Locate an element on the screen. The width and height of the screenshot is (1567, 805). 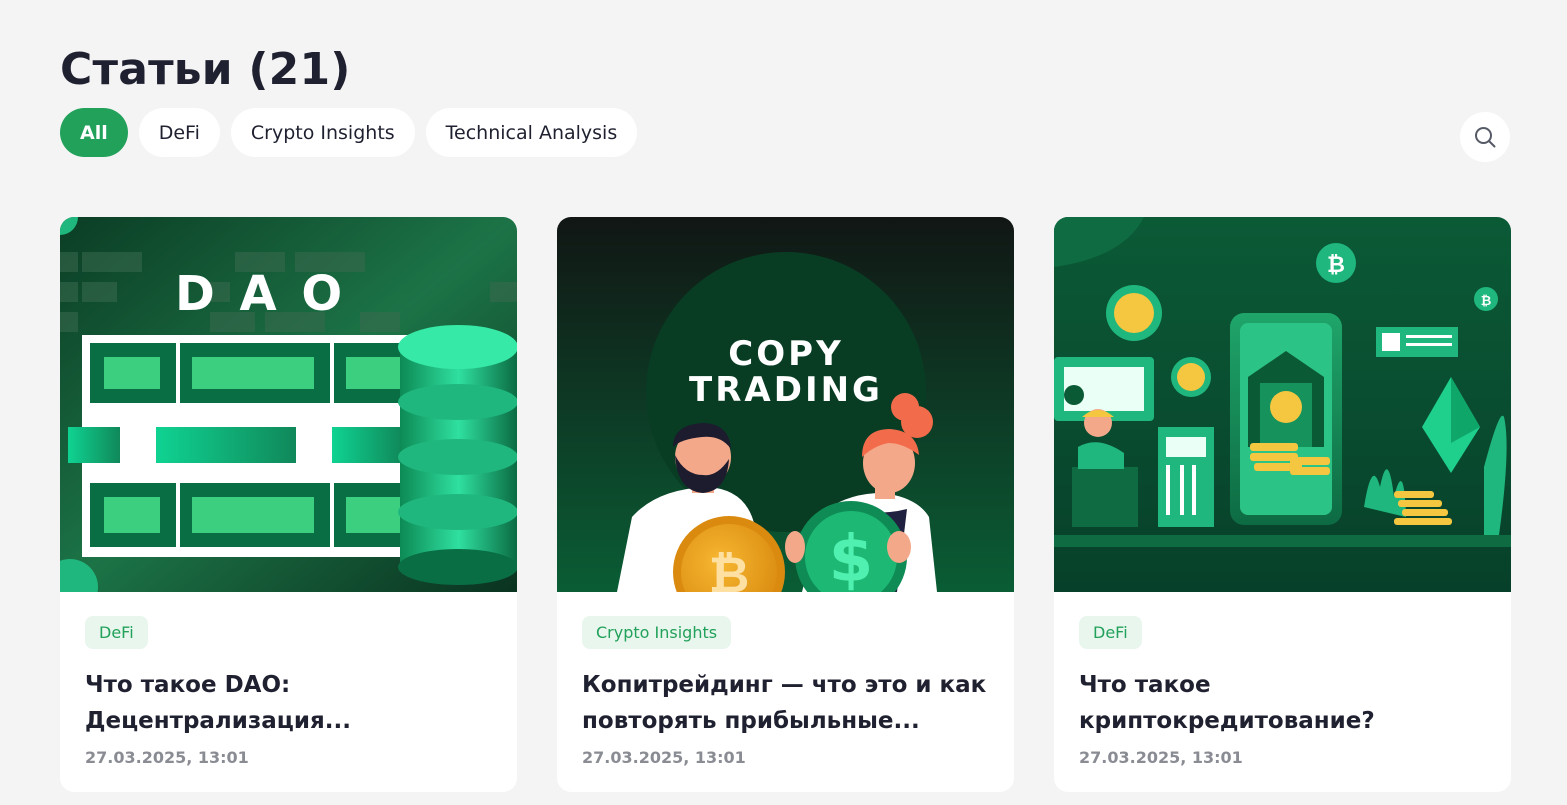
article-title: Что такое криптокредитование? is located at coordinates (1282, 703).